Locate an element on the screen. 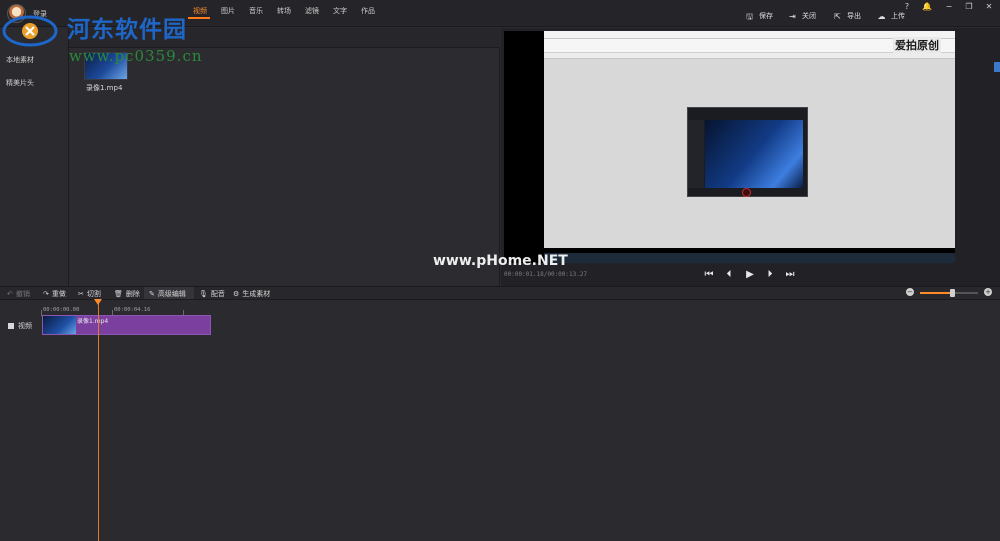 The height and width of the screenshot is (541, 1000). zoom-in-icon: + is located at coordinates (988, 292).